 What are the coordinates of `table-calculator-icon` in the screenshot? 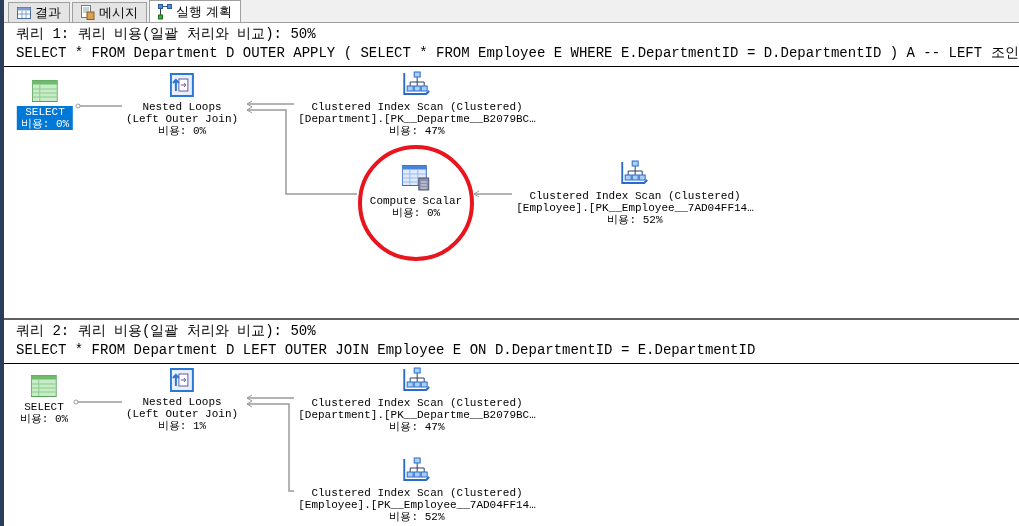 It's located at (416, 178).